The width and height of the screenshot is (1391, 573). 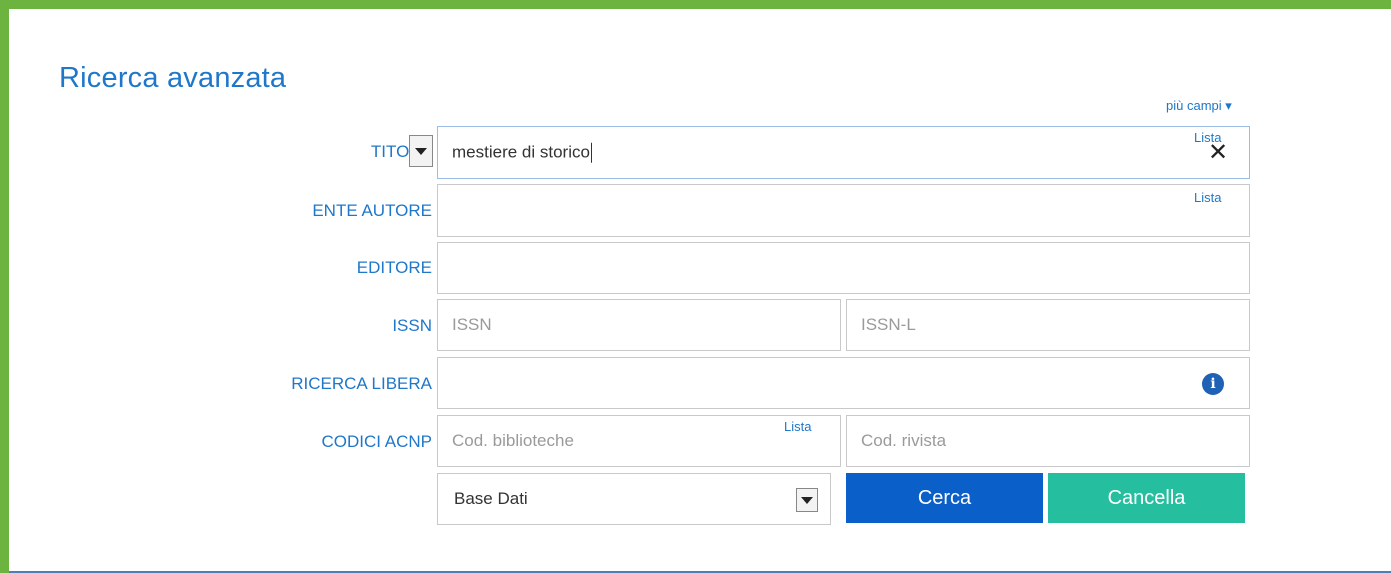 What do you see at coordinates (888, 324) in the screenshot?
I see `issn-l-placeholder: ISSN-L` at bounding box center [888, 324].